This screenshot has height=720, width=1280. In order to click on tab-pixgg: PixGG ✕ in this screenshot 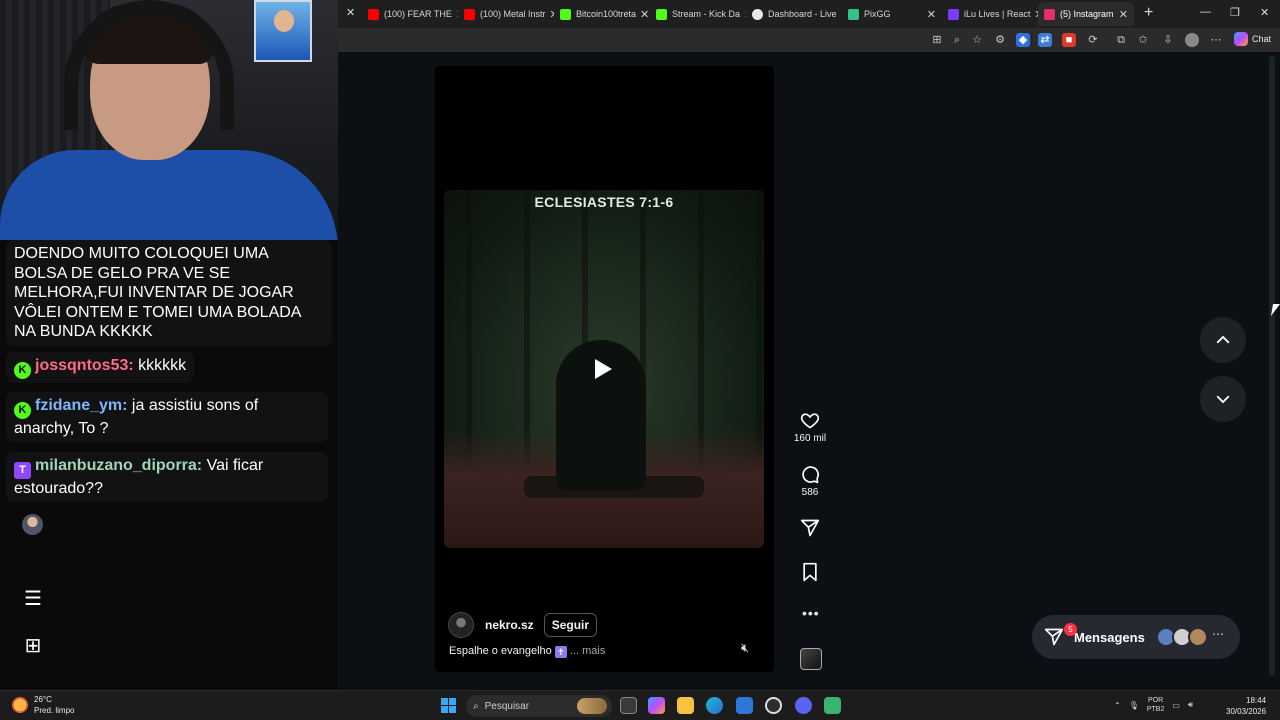, I will do `click(892, 14)`.